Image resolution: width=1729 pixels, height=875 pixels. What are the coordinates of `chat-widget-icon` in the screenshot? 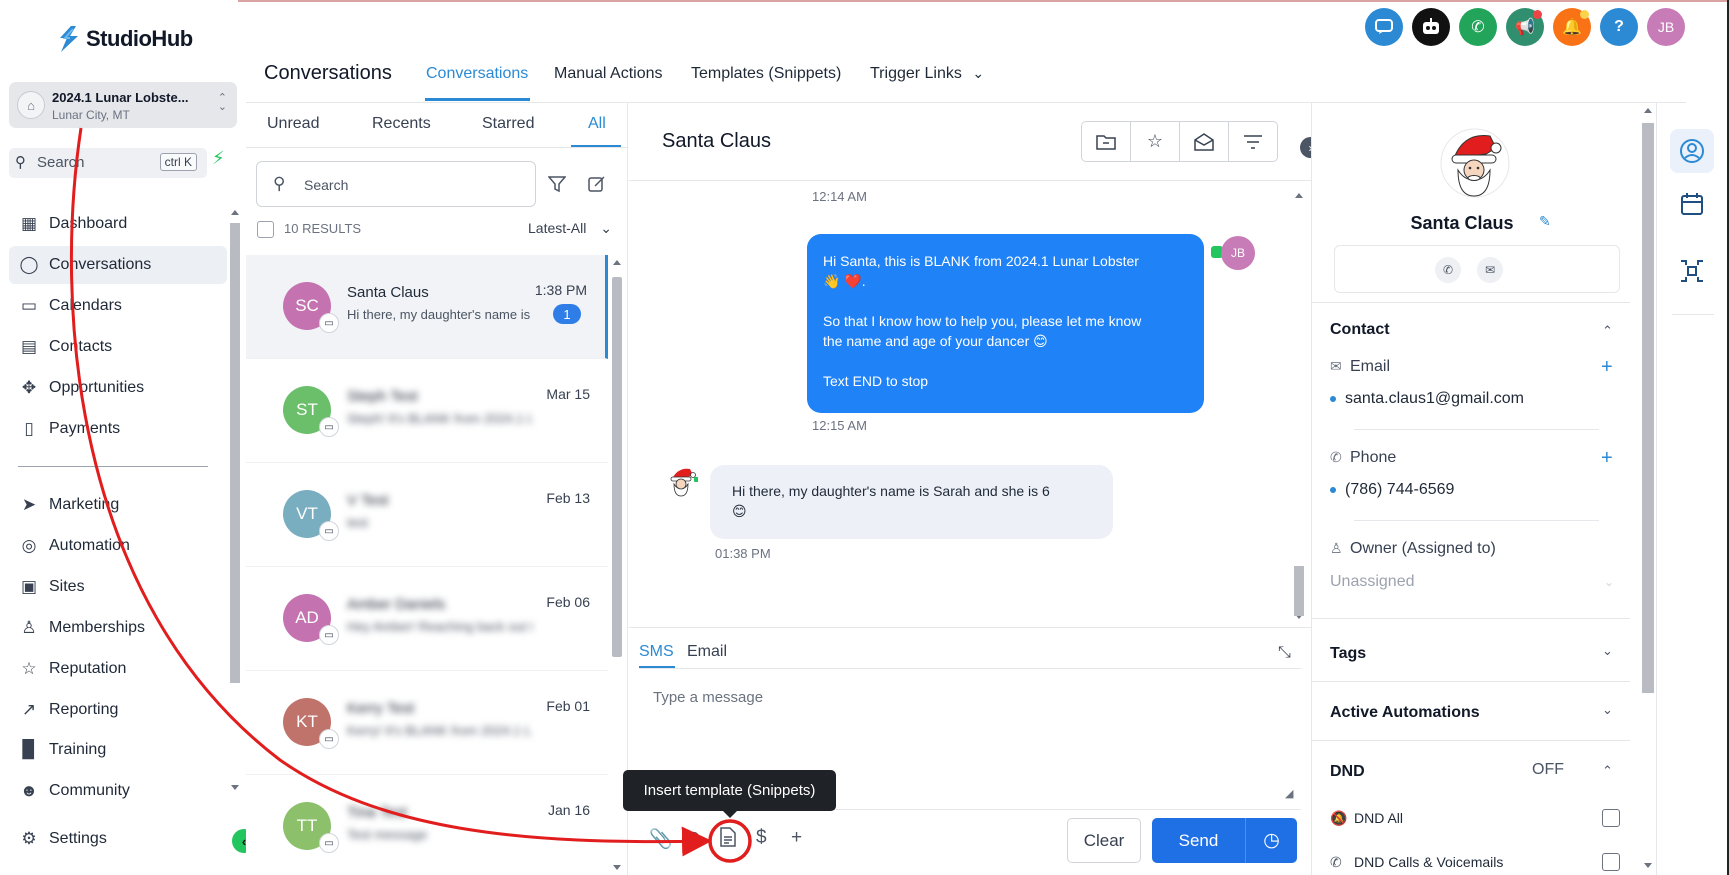 It's located at (1384, 27).